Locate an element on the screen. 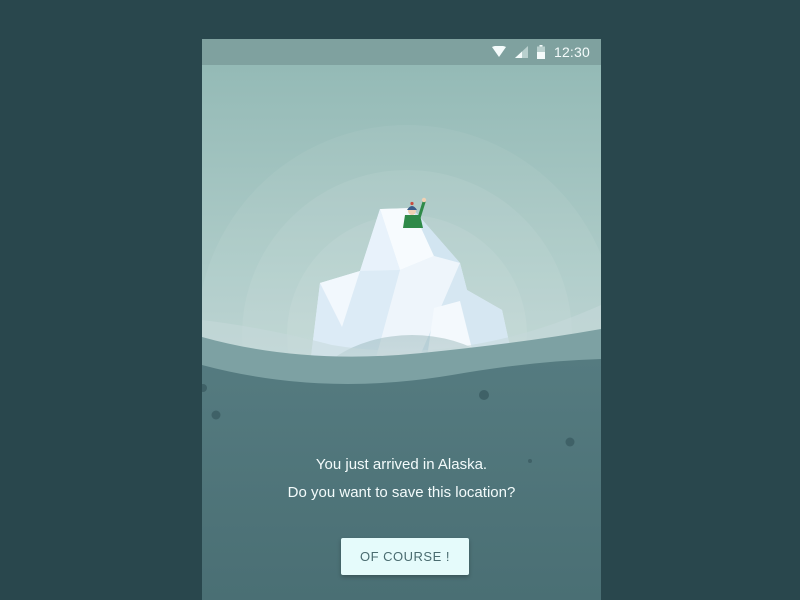  arrival-text: You just arrived in Alaska. is located at coordinates (401, 464).